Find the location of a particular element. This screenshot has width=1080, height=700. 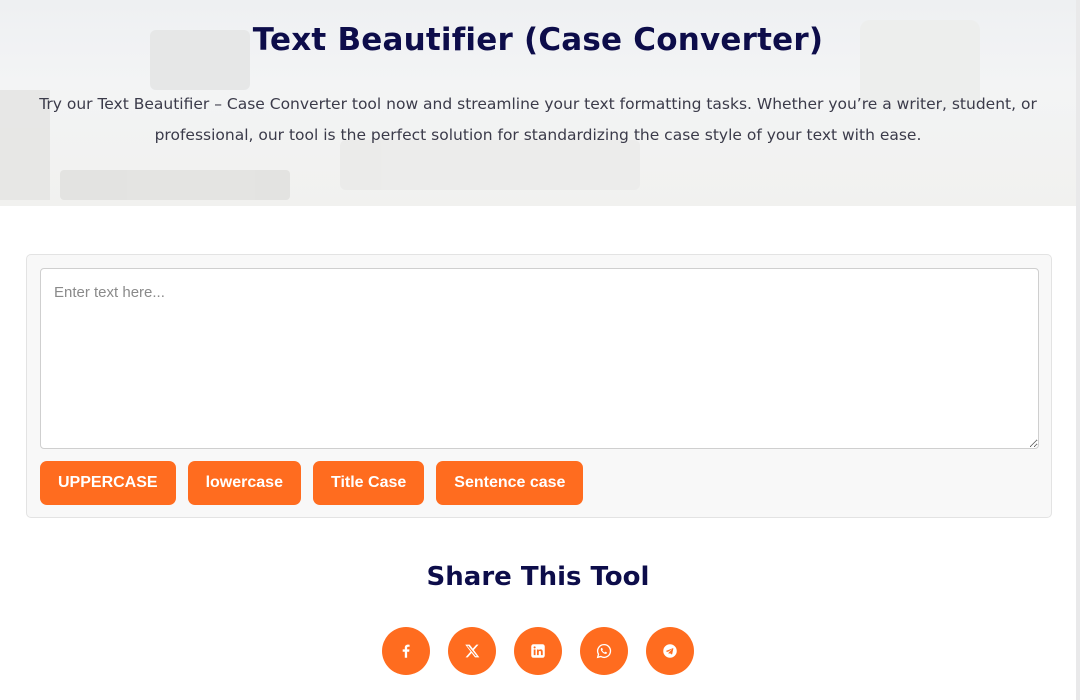

page-title: Text Beautifier (Case Converter) is located at coordinates (538, 40).